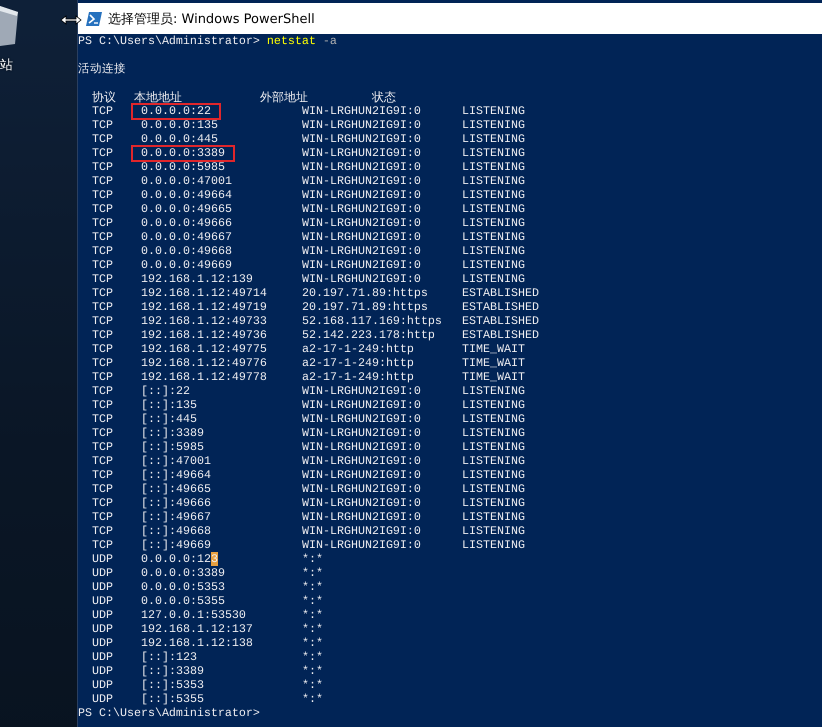  Describe the element at coordinates (179, 125) in the screenshot. I see `table-cell: 0.0.0.0:135` at that location.